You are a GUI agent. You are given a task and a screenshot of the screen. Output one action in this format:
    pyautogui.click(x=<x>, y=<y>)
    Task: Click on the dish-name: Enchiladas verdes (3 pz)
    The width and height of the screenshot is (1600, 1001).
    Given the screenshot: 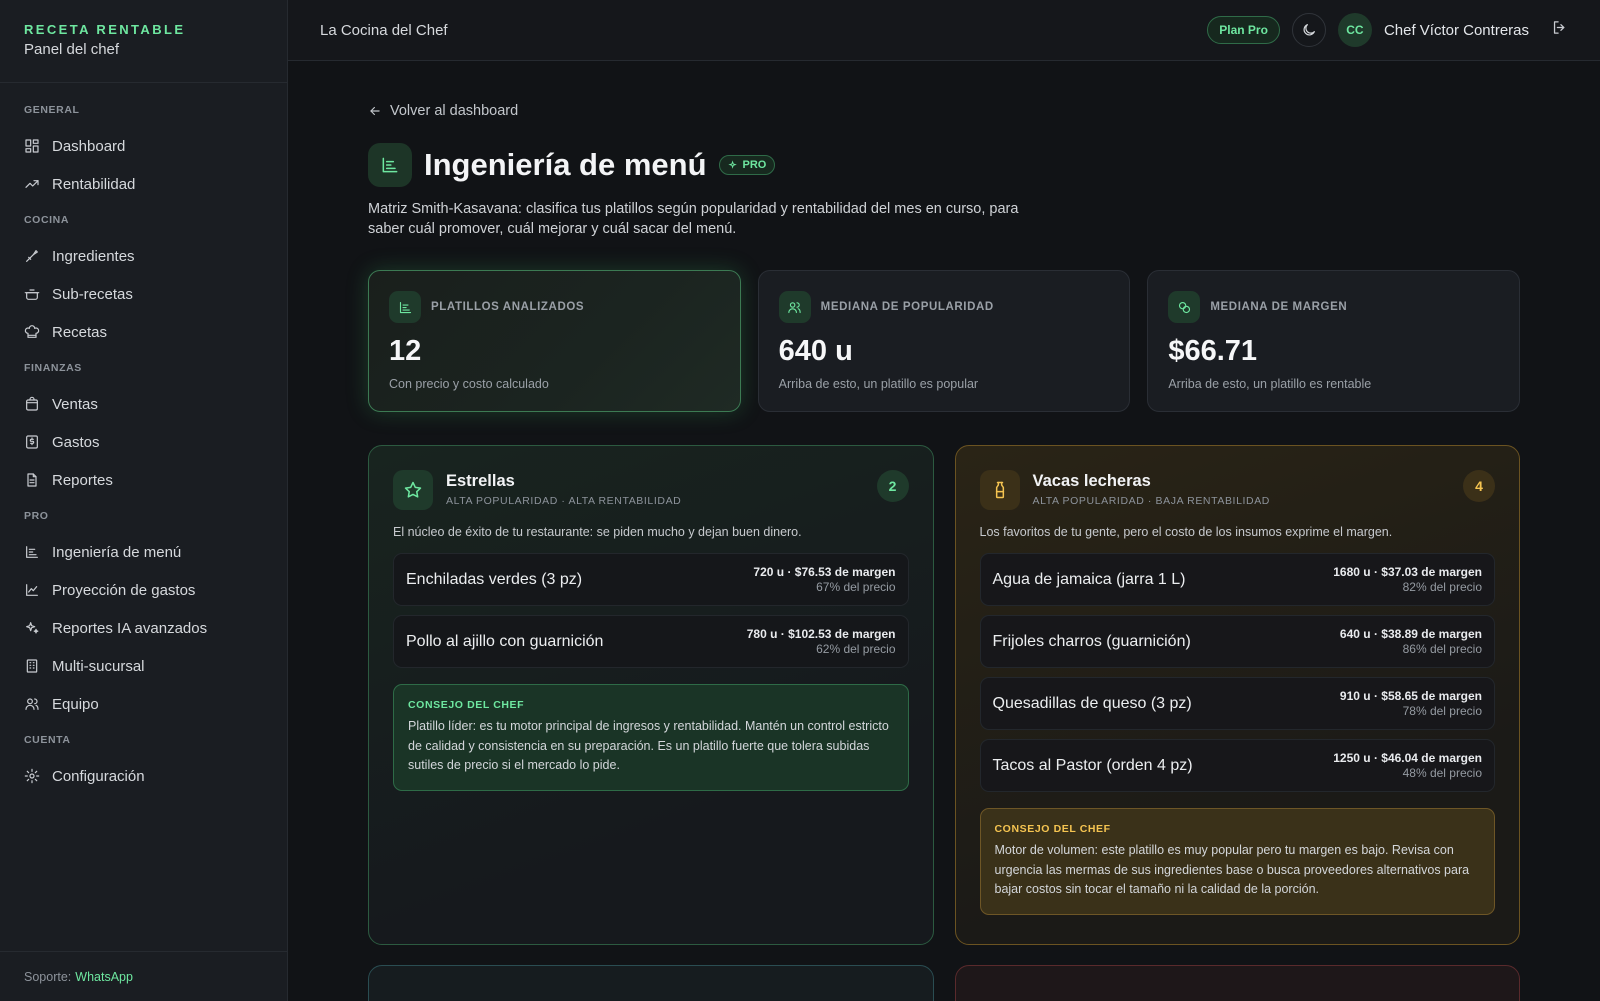 What is the action you would take?
    pyautogui.click(x=494, y=579)
    